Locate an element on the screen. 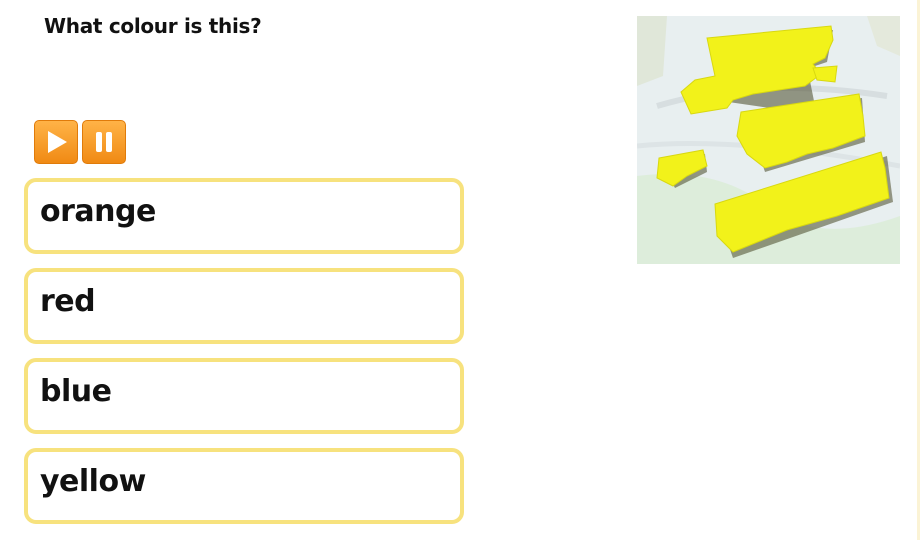 This screenshot has height=540, width=923. colour-swatch-image is located at coordinates (768, 140).